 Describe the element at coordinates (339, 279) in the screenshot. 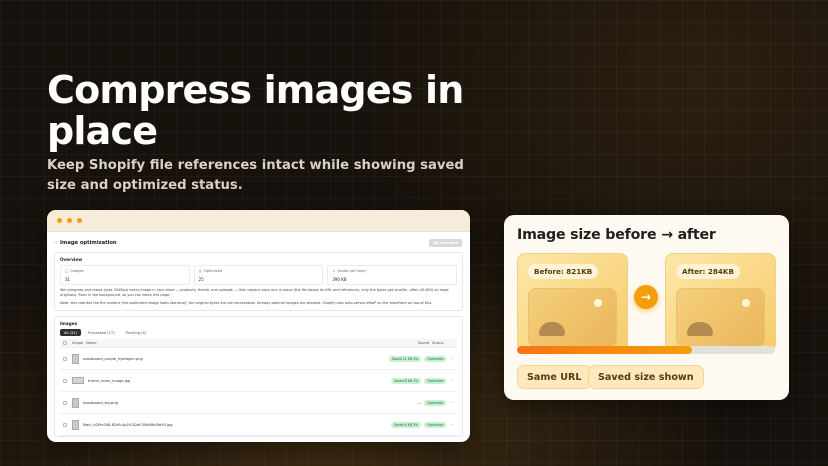

I see `stat-value: 390 KB` at that location.